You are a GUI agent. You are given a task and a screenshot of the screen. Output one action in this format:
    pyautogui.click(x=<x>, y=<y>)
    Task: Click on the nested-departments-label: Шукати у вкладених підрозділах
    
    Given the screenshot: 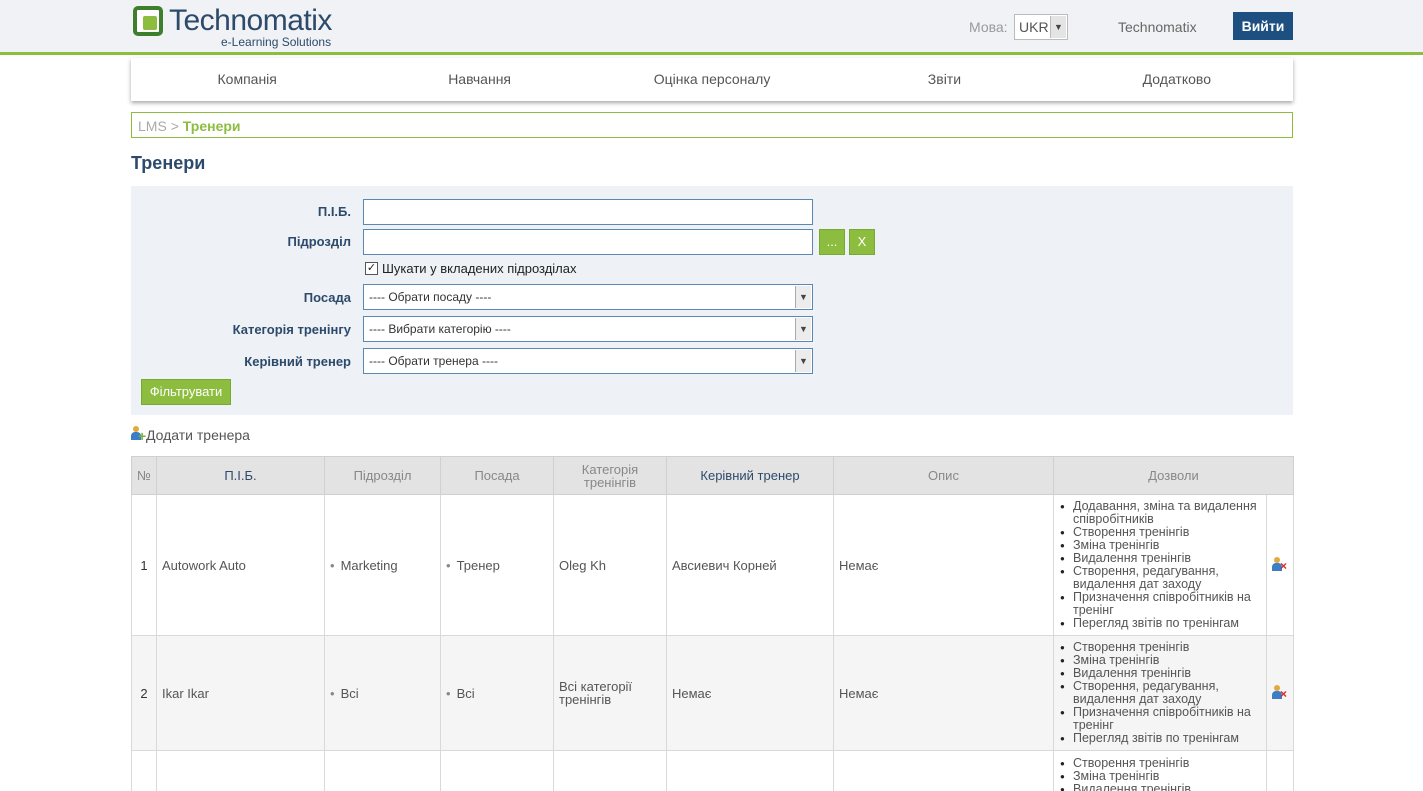 What is the action you would take?
    pyautogui.click(x=479, y=268)
    